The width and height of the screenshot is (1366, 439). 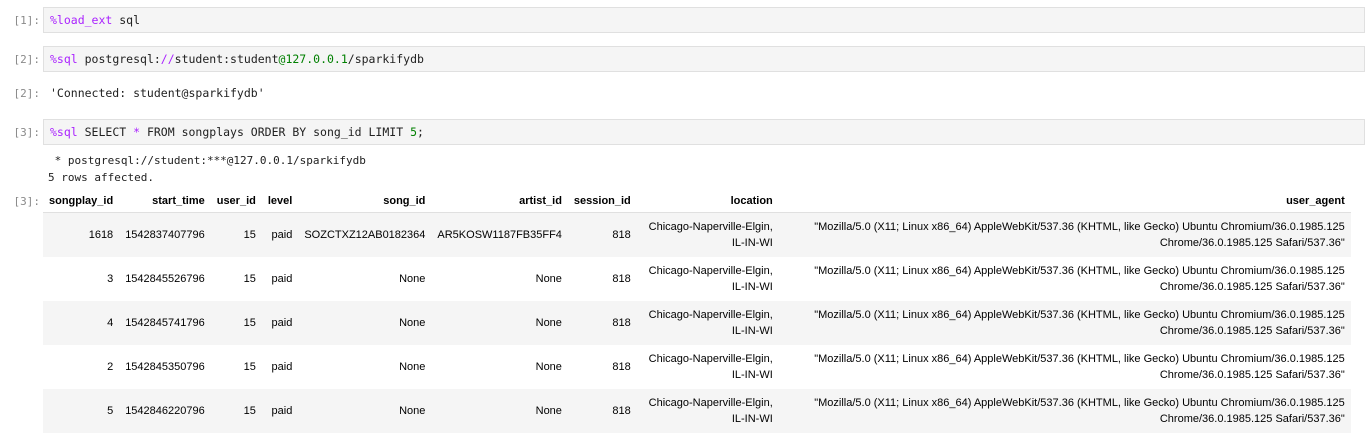 What do you see at coordinates (27, 20) in the screenshot?
I see `cell-1-prompt: [1]:` at bounding box center [27, 20].